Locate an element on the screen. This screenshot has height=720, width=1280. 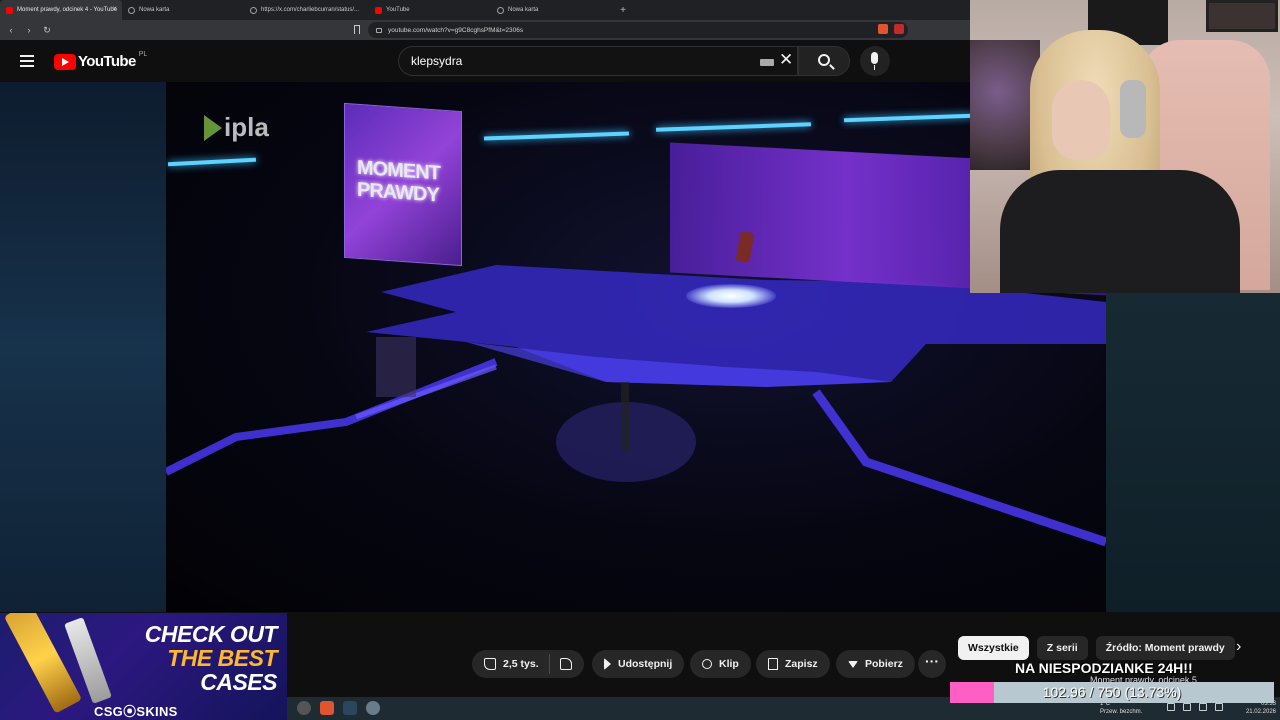
share-label: Udostępnij is located at coordinates (645, 664).